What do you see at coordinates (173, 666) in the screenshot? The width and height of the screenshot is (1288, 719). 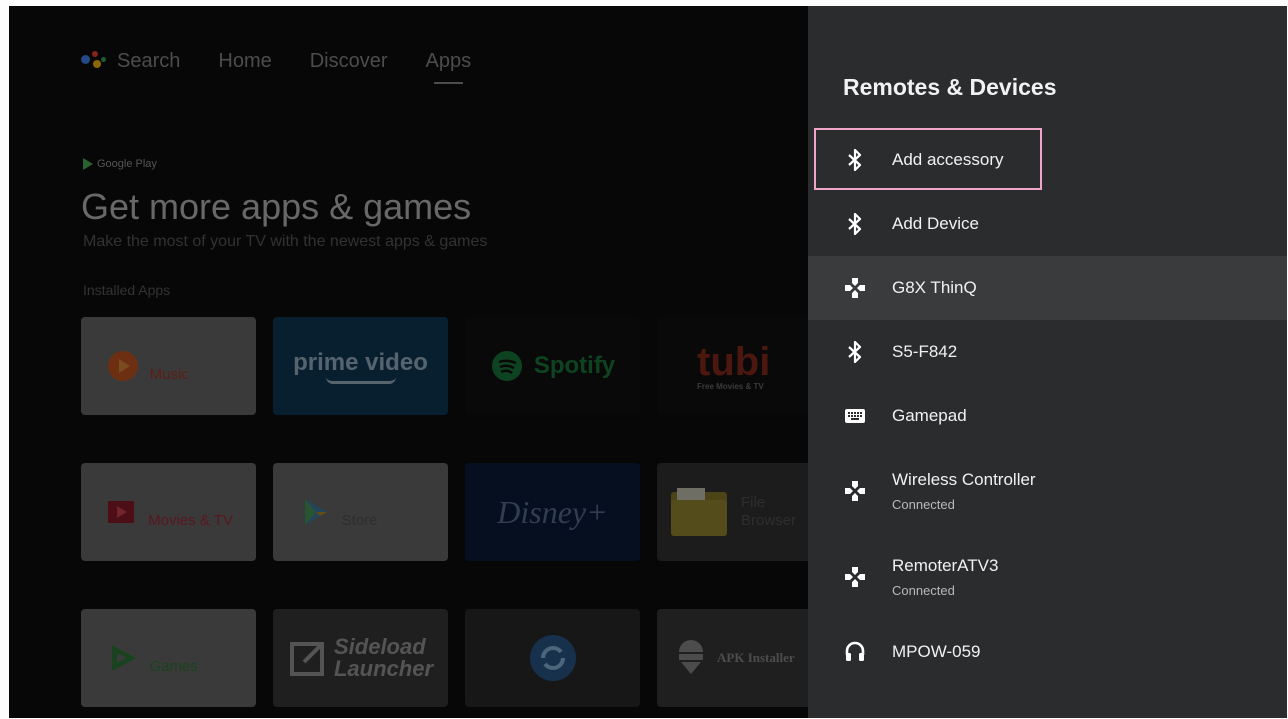 I see `app-subname: Games` at bounding box center [173, 666].